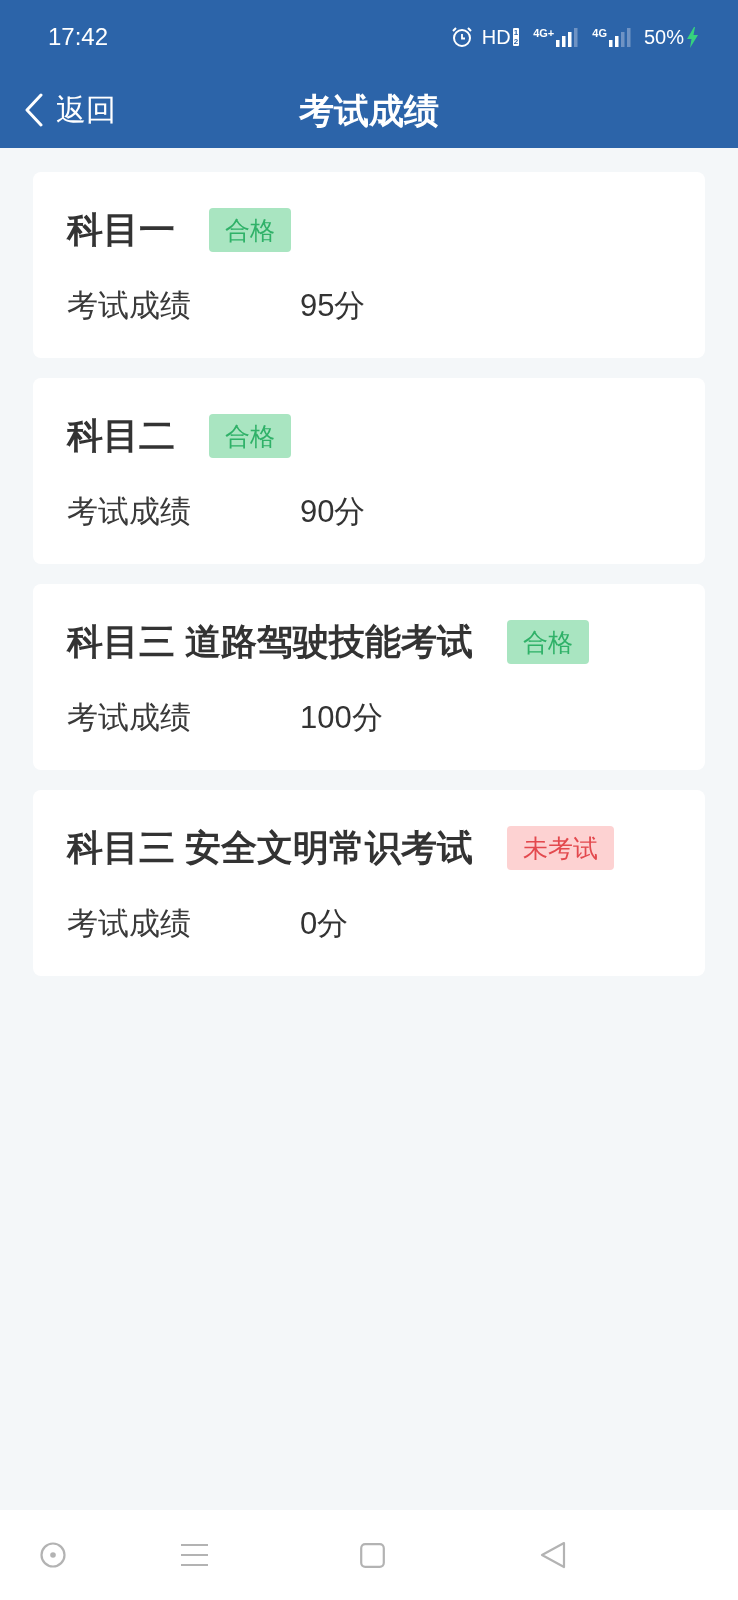  Describe the element at coordinates (663, 37) in the screenshot. I see `battery-percent: 50%` at that location.